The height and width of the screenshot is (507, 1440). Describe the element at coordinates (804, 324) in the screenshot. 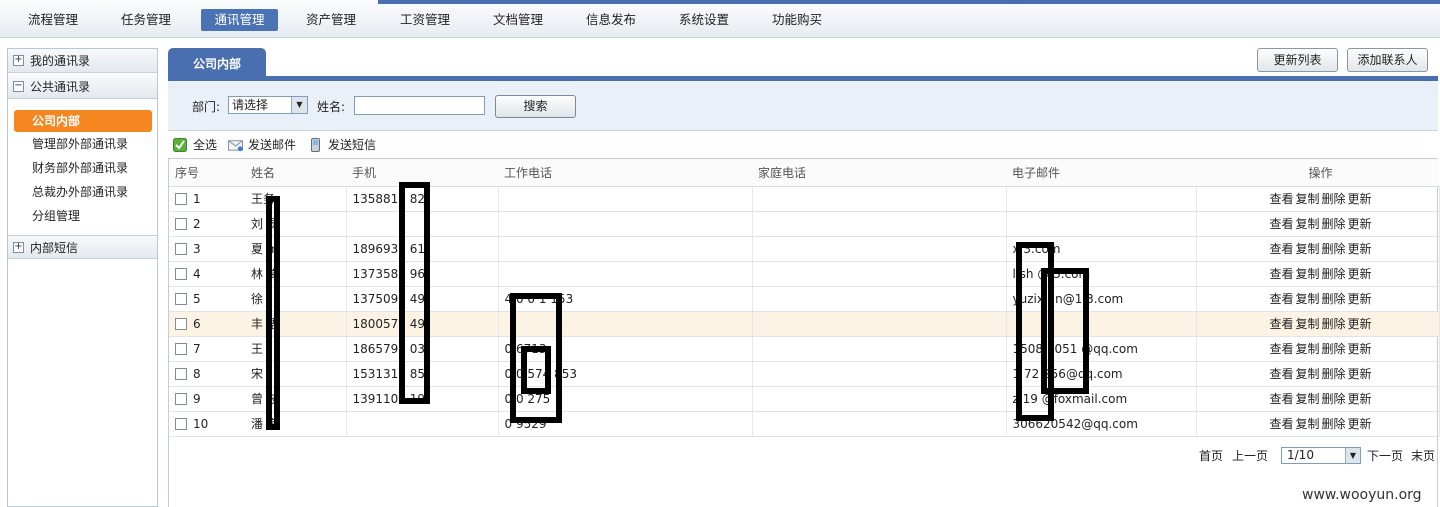

I see `table-row: 6丰 语 1800571 49 查看 复制 删除 更新` at that location.